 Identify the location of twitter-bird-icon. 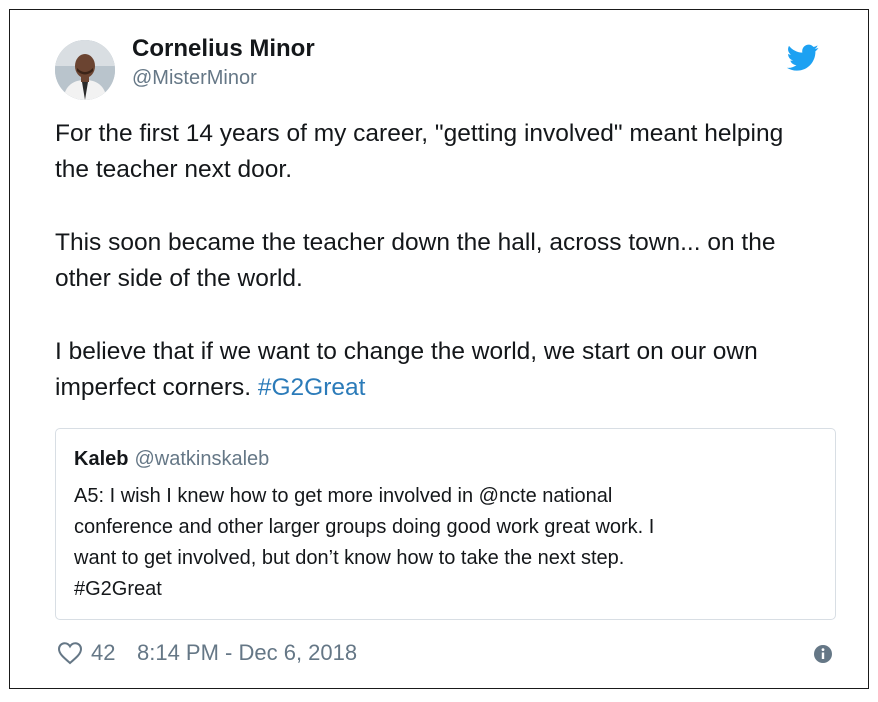
(803, 58).